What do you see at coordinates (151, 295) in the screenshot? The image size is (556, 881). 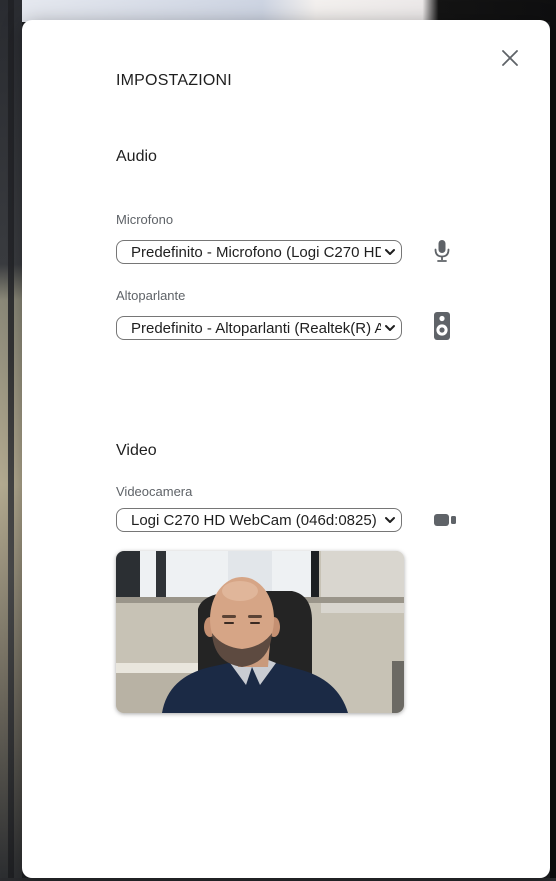 I see `speaker-label: Altoparlante` at bounding box center [151, 295].